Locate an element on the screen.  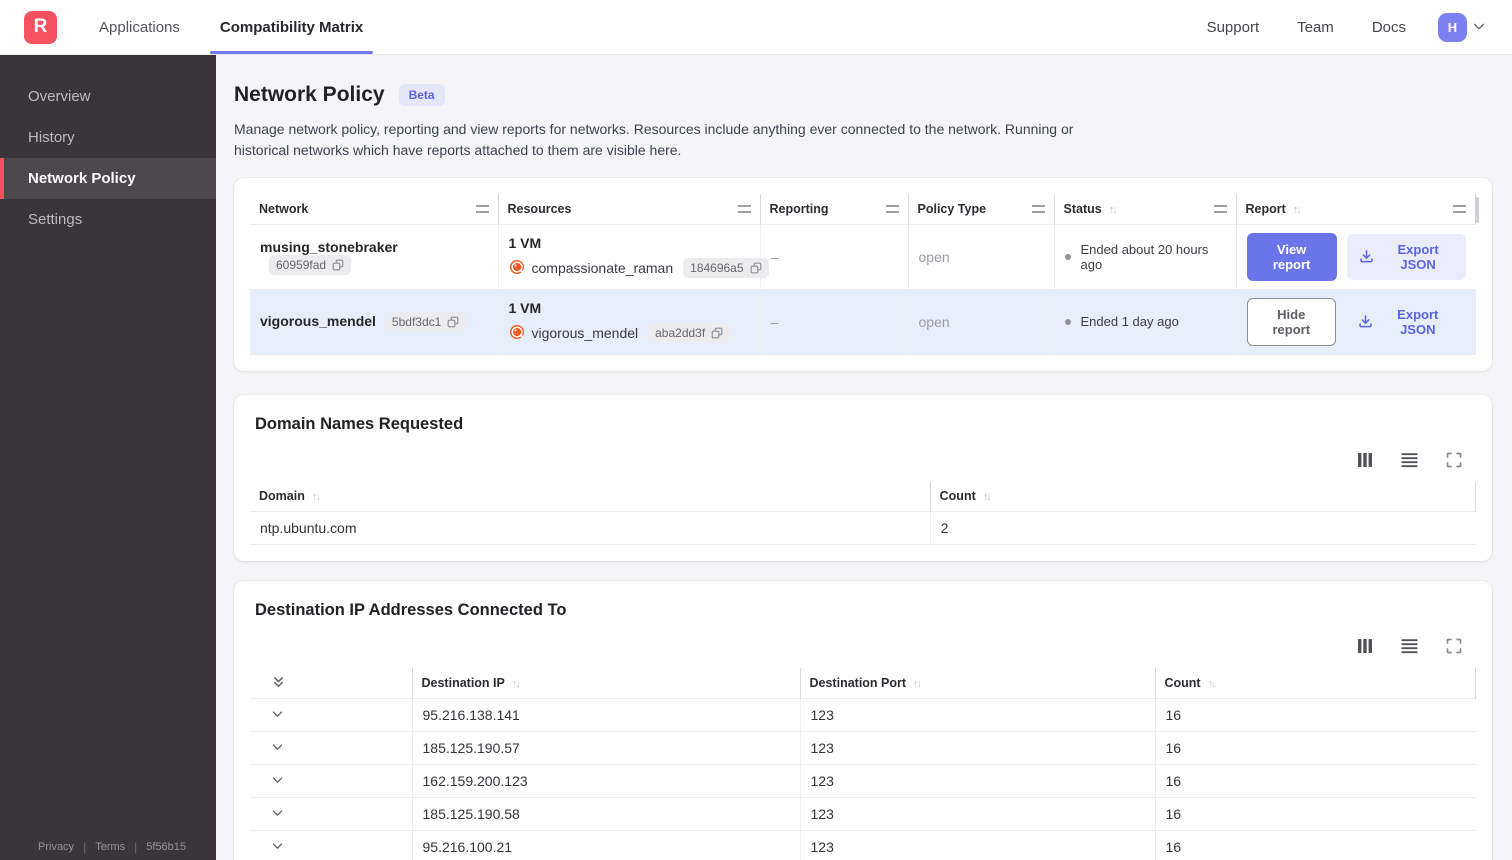
sidebar-footer: Privacy | Terms | 5f56b15 is located at coordinates (112, 847).